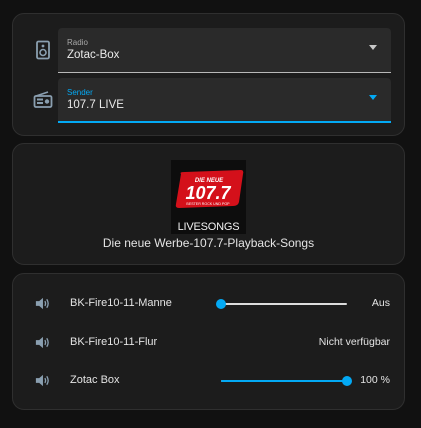 The height and width of the screenshot is (428, 421). I want to click on entity-state: 100 %, so click(375, 380).